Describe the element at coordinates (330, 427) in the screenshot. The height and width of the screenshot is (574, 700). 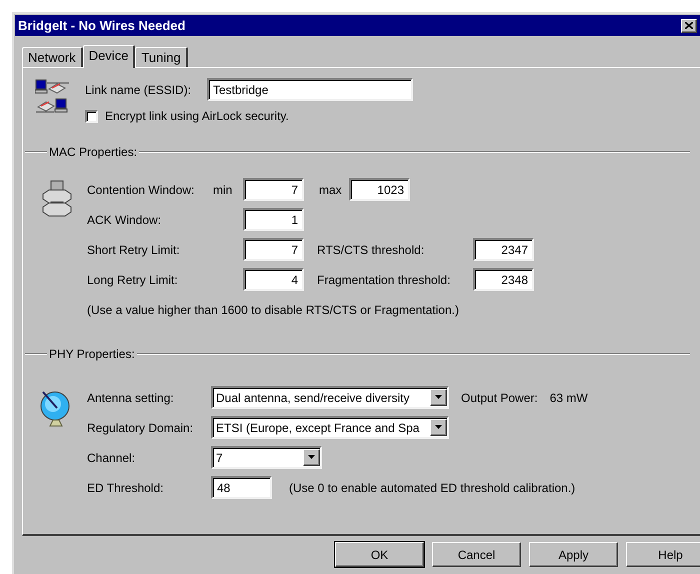
I see `dropdown: ETSI (Europe, except France and Spa` at that location.